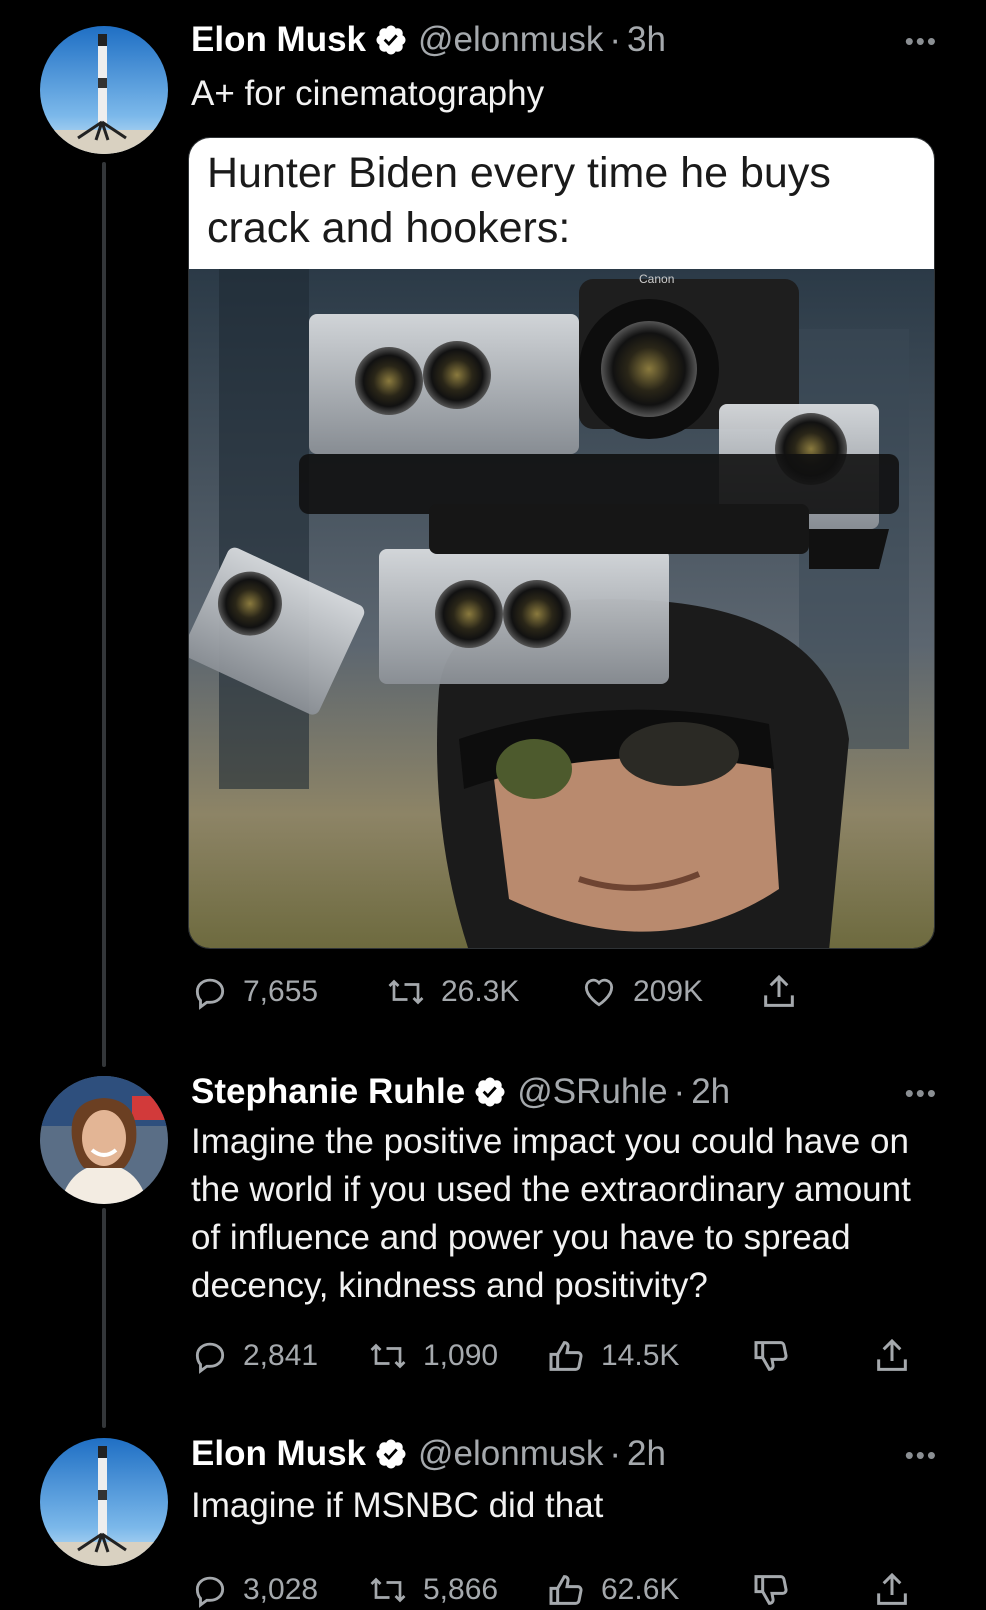  I want to click on tweet-actions: 3,028 5,866 62.6K, so click(558, 1590).